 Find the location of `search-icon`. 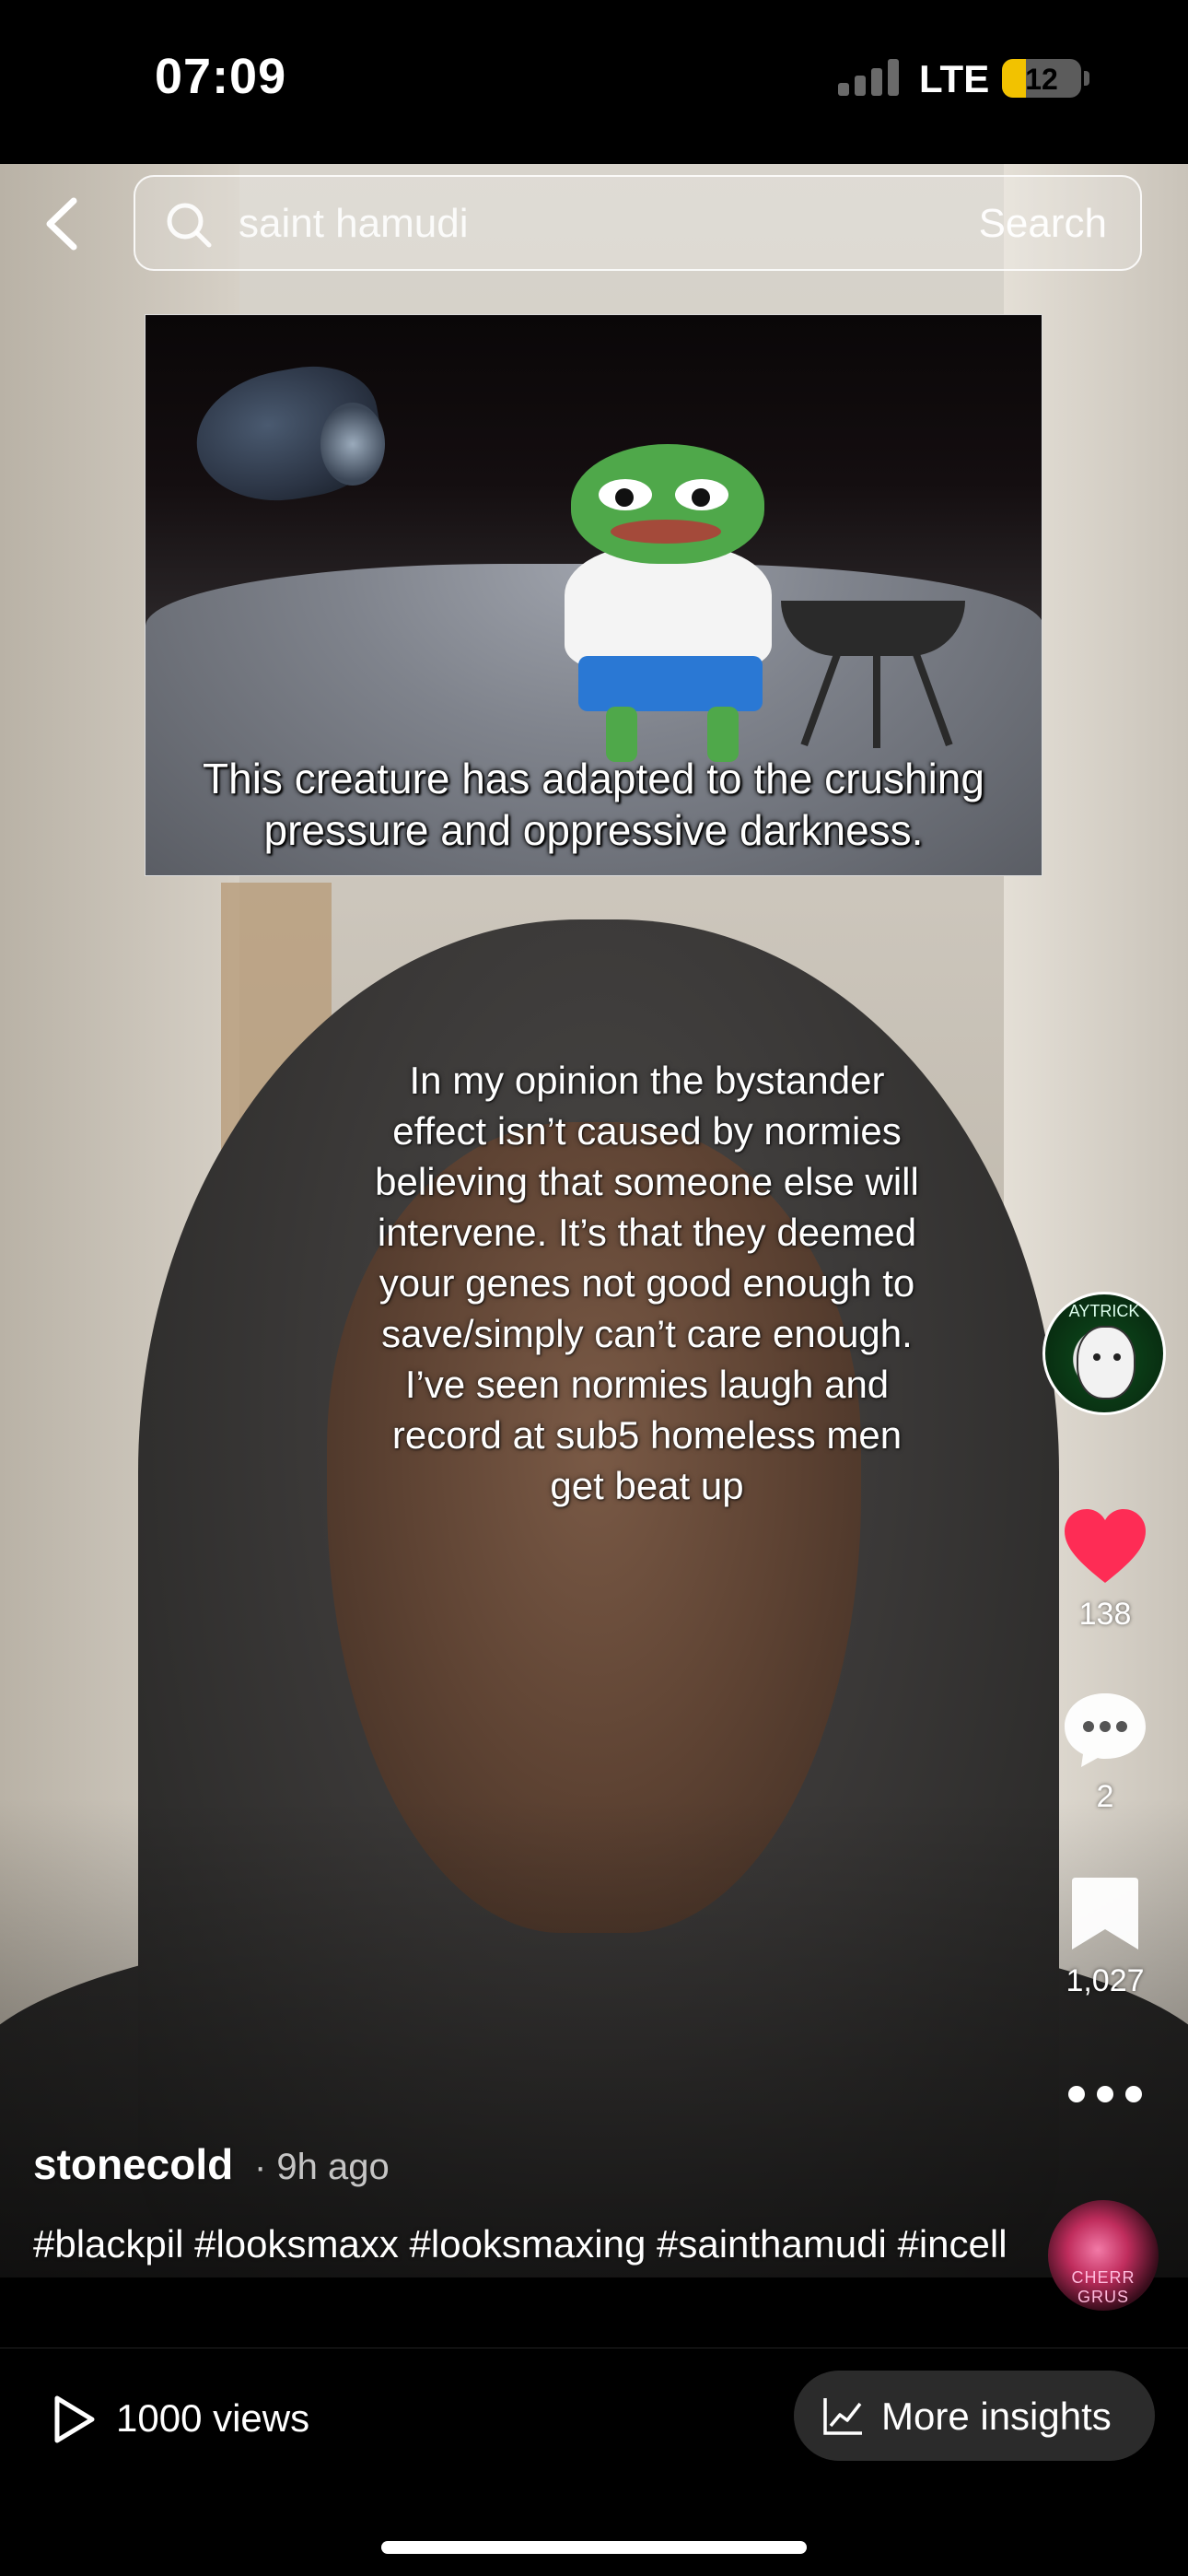

search-icon is located at coordinates (189, 225).